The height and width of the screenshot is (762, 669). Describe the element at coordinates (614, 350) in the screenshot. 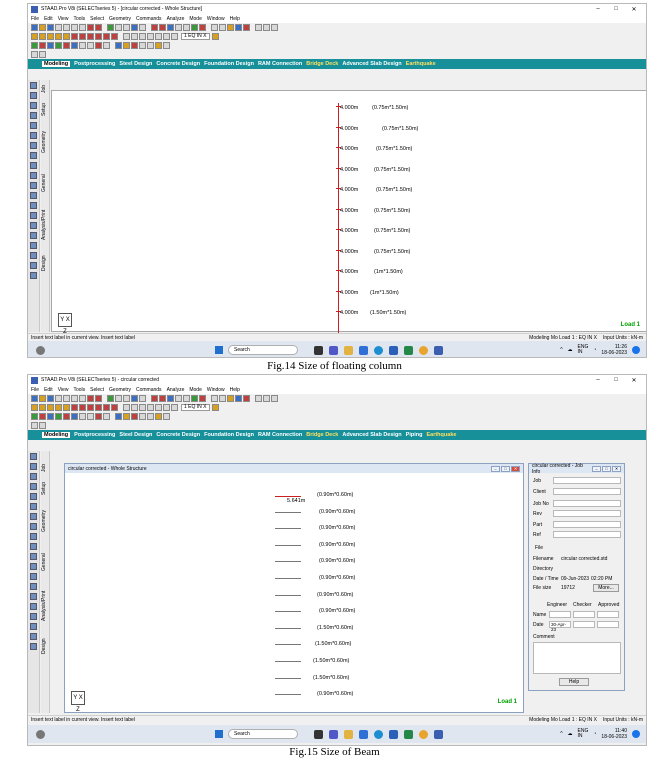

I see `clock: 11:26 18-06-2023` at that location.